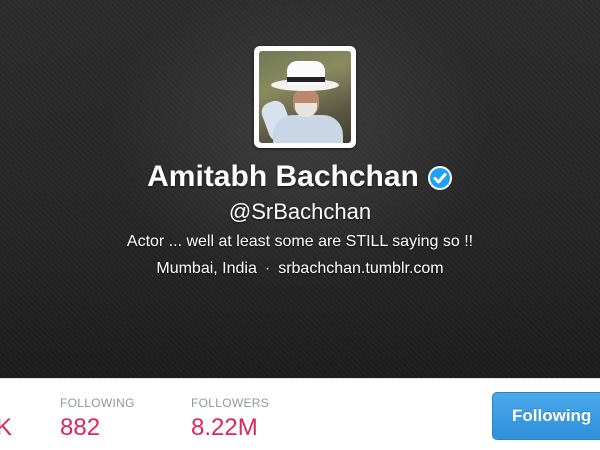 This screenshot has width=600, height=450. I want to click on profile-avatar, so click(305, 97).